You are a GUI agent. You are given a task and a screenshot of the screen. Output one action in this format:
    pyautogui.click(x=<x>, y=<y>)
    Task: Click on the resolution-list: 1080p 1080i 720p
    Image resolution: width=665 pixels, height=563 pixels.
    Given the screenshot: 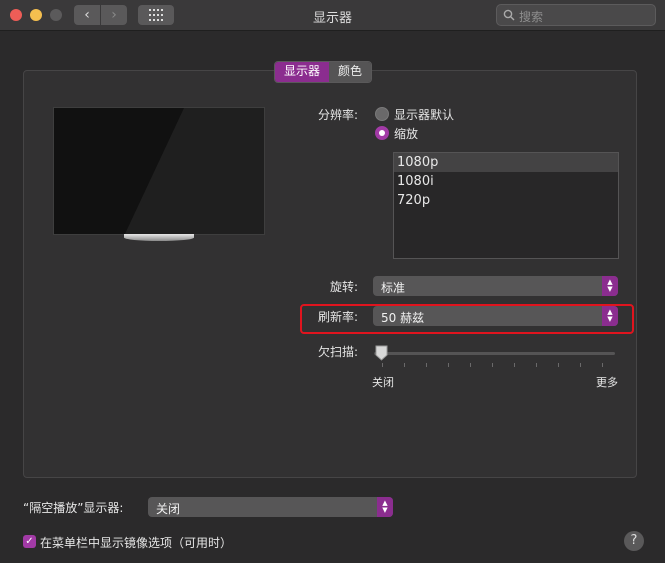 What is the action you would take?
    pyautogui.click(x=506, y=205)
    